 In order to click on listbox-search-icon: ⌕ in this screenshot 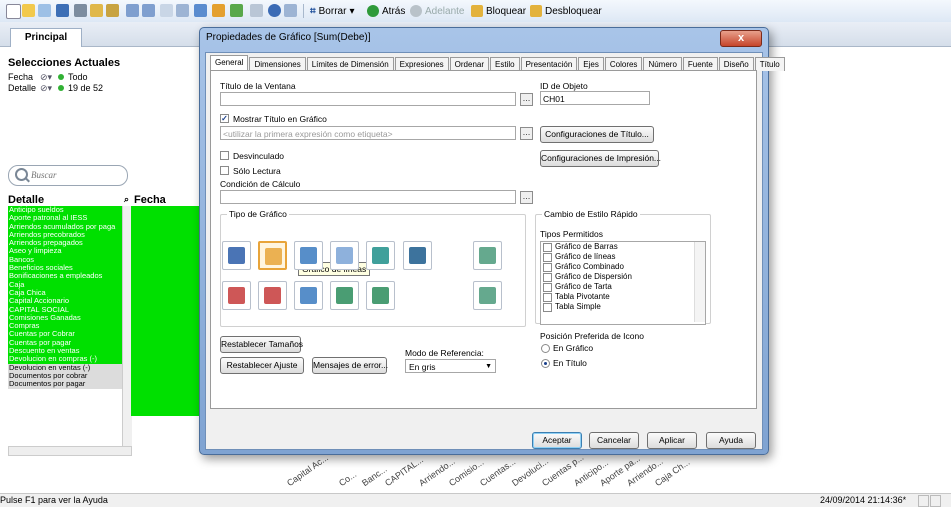, I will do `click(126, 199)`.